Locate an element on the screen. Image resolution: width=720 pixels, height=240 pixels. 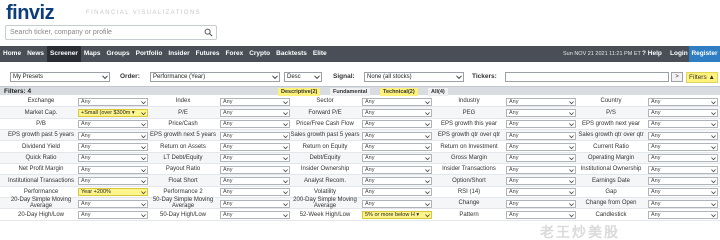
filter-select-market-cap: +Small (over $300m ▾ is located at coordinates (113, 112).